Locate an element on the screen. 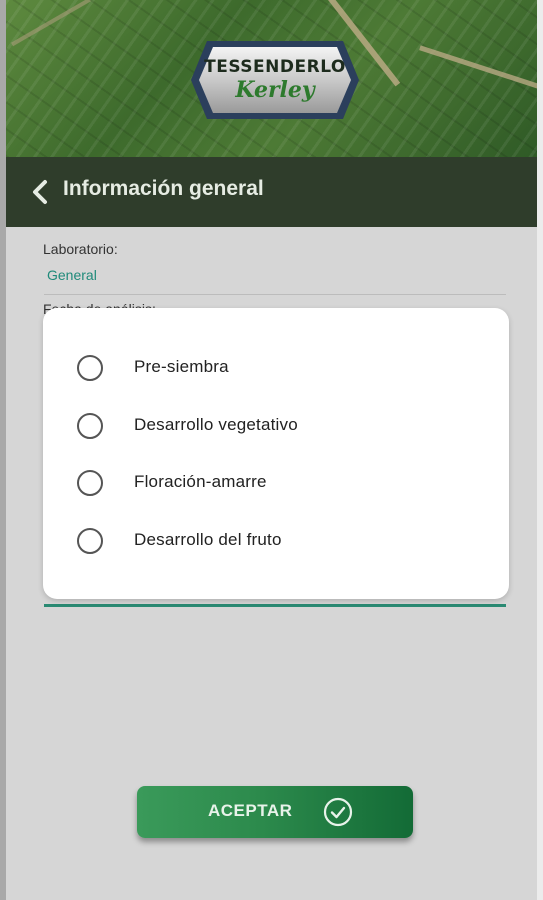 This screenshot has height=900, width=543. option-pre-siembra: Pre-siembra is located at coordinates (276, 368).